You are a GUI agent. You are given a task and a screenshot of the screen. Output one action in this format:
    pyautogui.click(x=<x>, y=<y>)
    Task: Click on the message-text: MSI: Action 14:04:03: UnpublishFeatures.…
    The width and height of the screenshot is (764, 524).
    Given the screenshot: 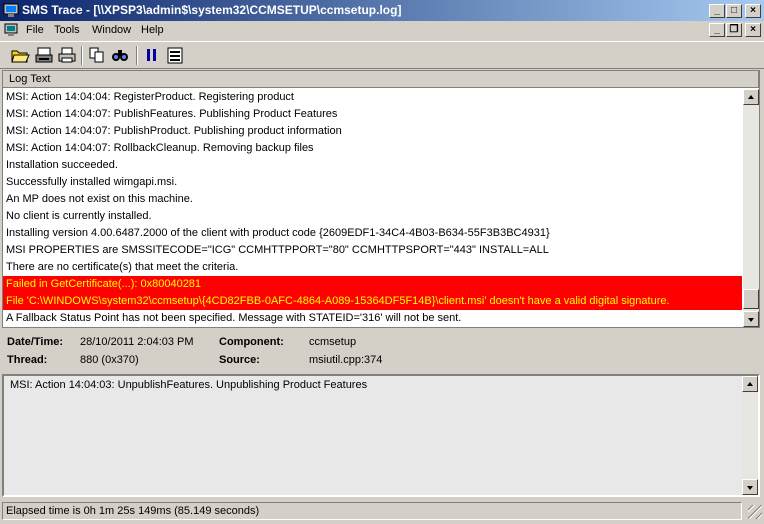 What is the action you would take?
    pyautogui.click(x=189, y=385)
    